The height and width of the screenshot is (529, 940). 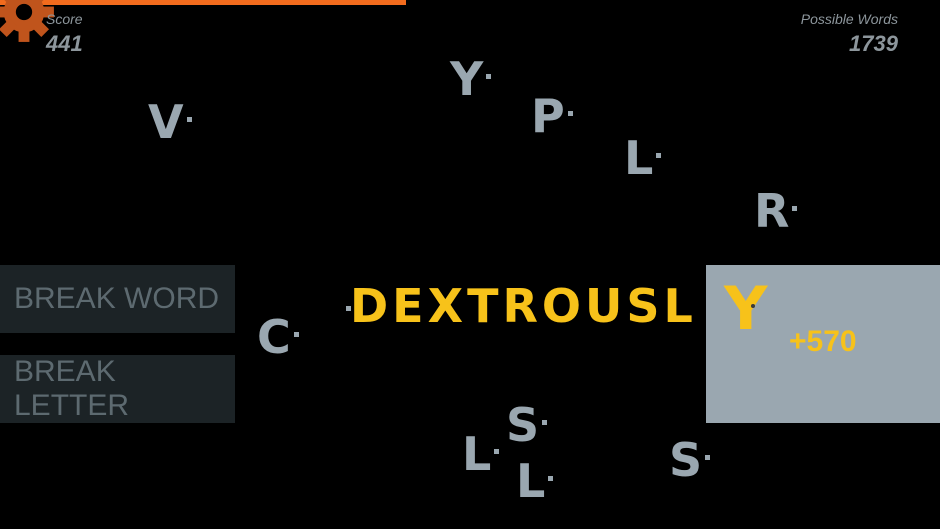 I want to click on break-word-button: BREAK WORD, so click(x=117, y=299).